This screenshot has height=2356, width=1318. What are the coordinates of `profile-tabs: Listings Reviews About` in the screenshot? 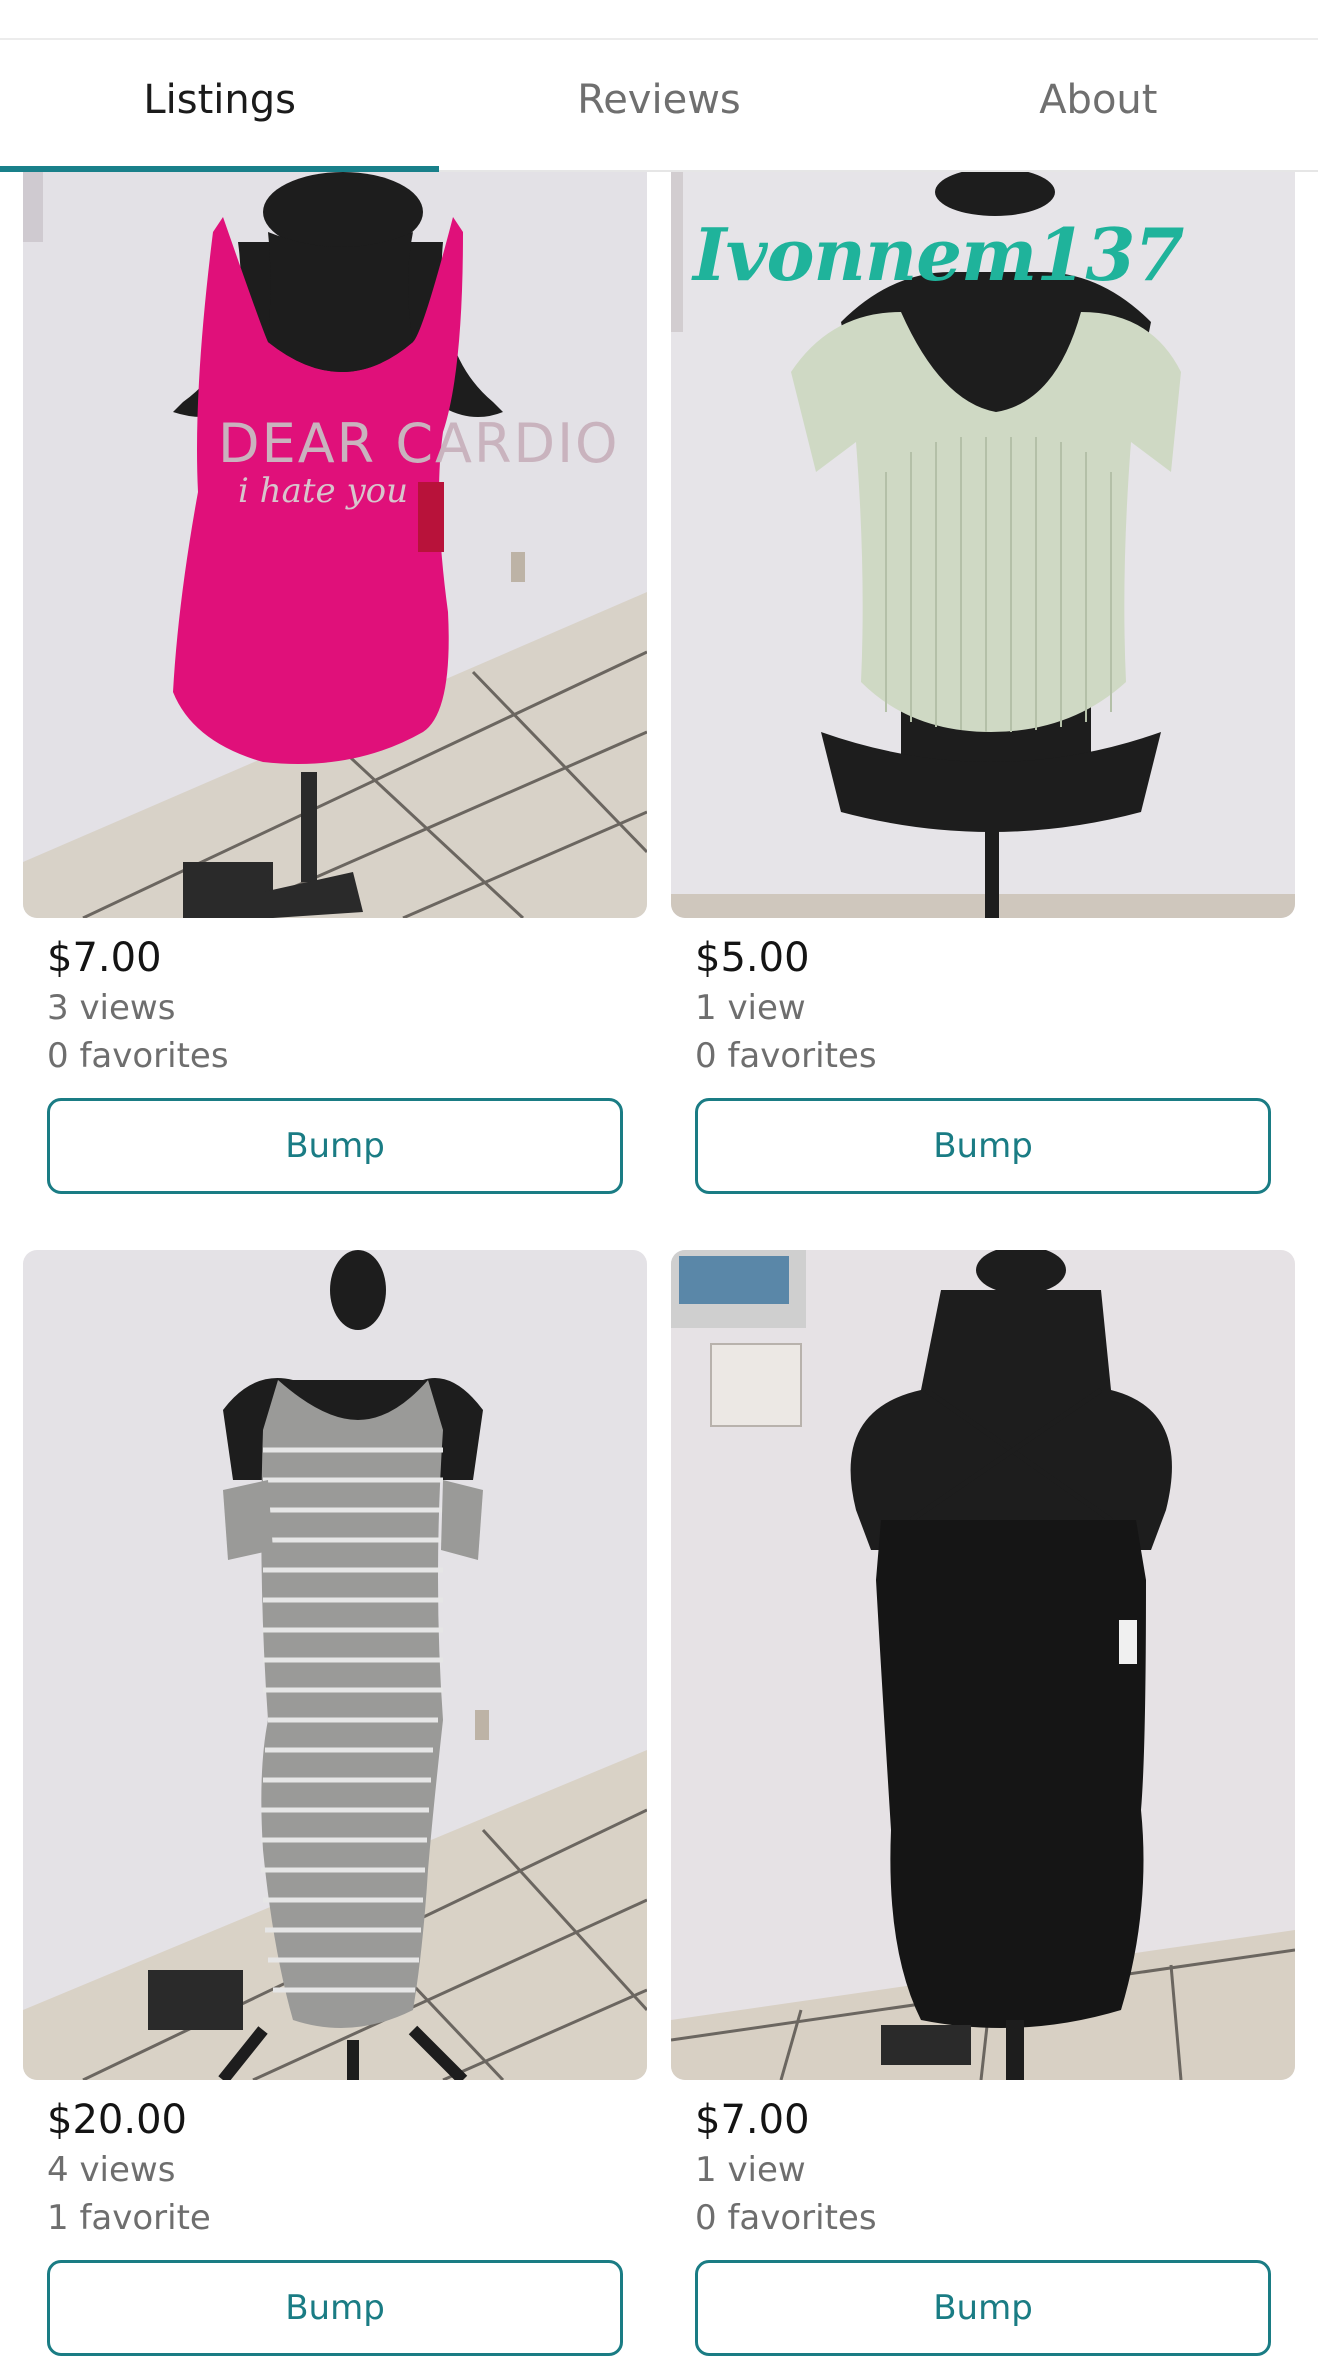 It's located at (659, 106).